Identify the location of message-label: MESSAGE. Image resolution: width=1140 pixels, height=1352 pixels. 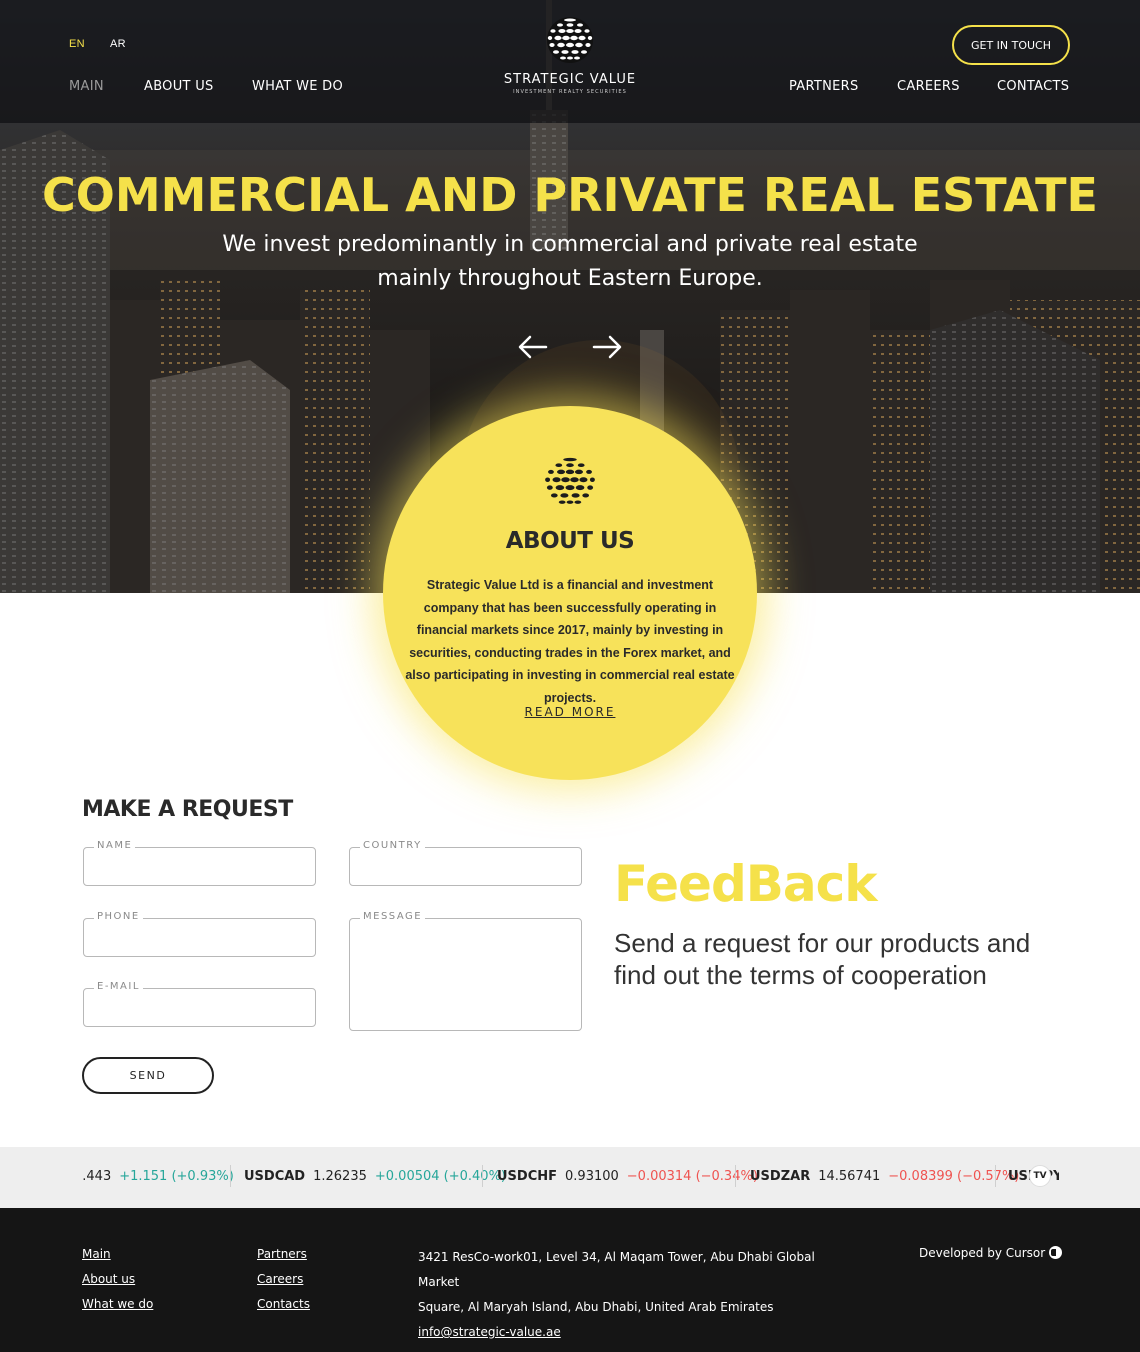
(393, 916).